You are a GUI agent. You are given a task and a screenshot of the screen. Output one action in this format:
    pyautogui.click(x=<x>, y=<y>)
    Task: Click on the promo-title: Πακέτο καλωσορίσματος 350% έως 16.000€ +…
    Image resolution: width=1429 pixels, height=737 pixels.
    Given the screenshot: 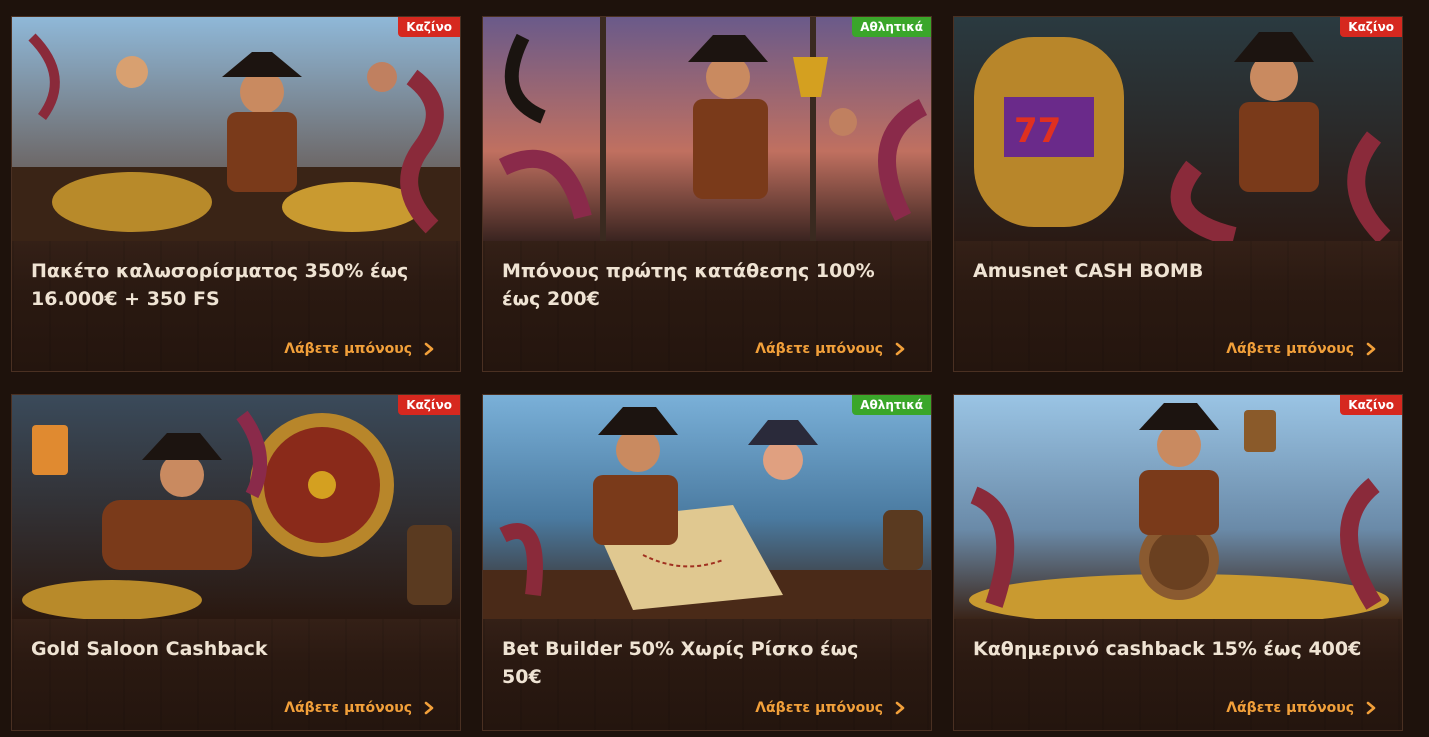 What is the action you would take?
    pyautogui.click(x=220, y=285)
    